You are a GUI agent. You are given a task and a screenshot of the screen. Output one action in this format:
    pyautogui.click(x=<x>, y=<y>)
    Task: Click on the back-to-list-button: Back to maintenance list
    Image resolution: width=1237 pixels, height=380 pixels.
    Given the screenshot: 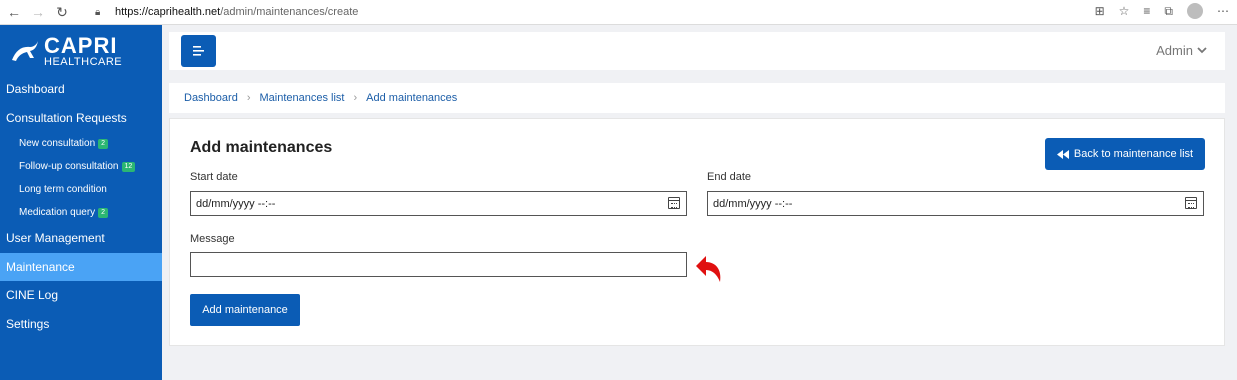 What is the action you would take?
    pyautogui.click(x=1125, y=154)
    